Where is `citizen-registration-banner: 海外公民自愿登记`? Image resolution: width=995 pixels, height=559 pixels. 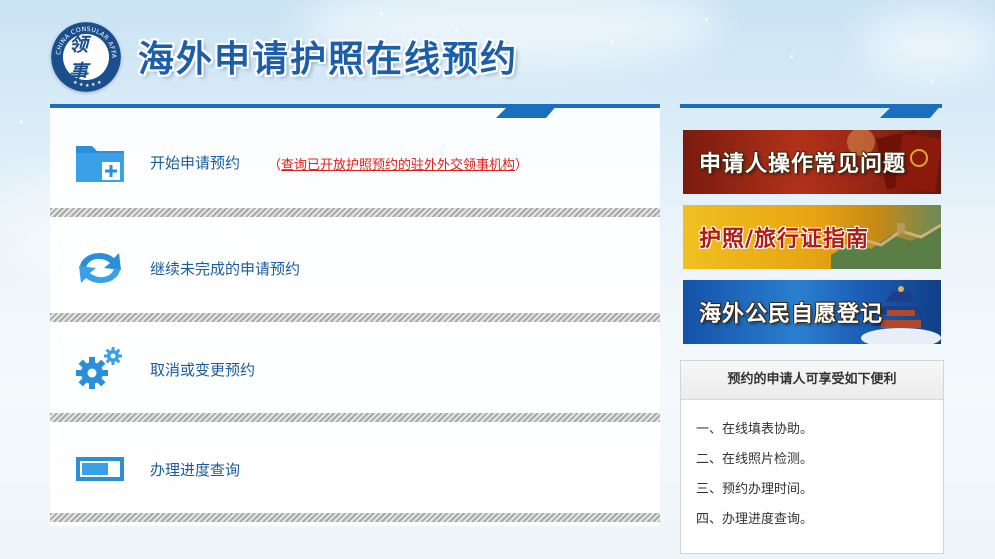
citizen-registration-banner: 海外公民自愿登记 is located at coordinates (812, 312).